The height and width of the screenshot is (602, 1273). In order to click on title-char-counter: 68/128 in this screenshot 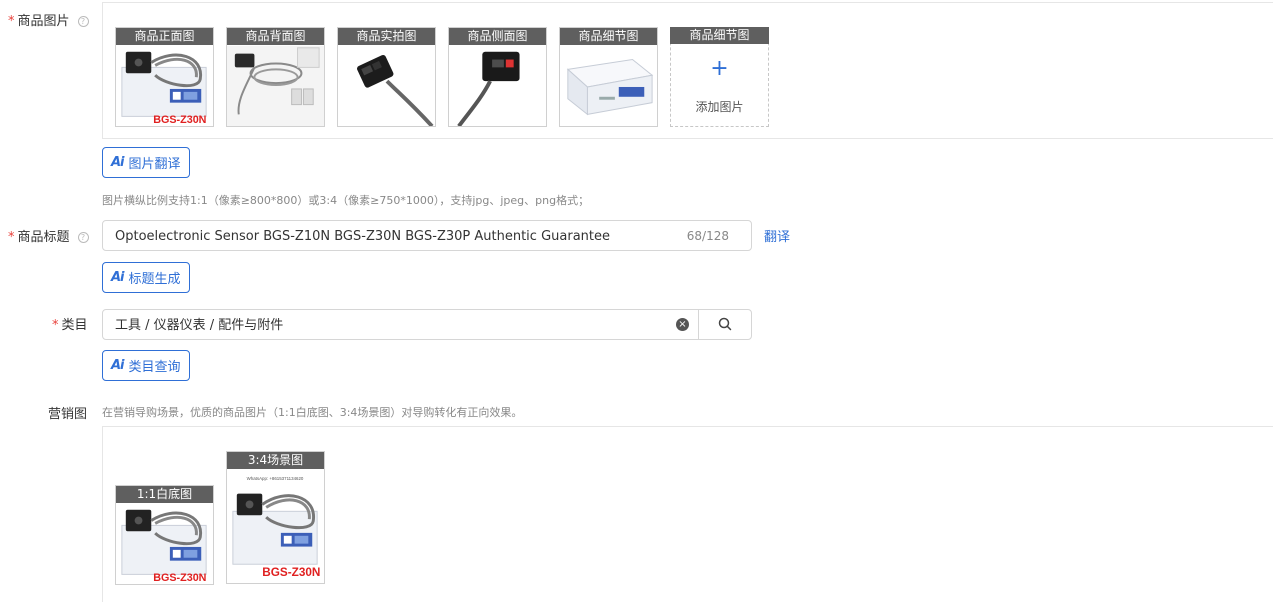, I will do `click(707, 236)`.